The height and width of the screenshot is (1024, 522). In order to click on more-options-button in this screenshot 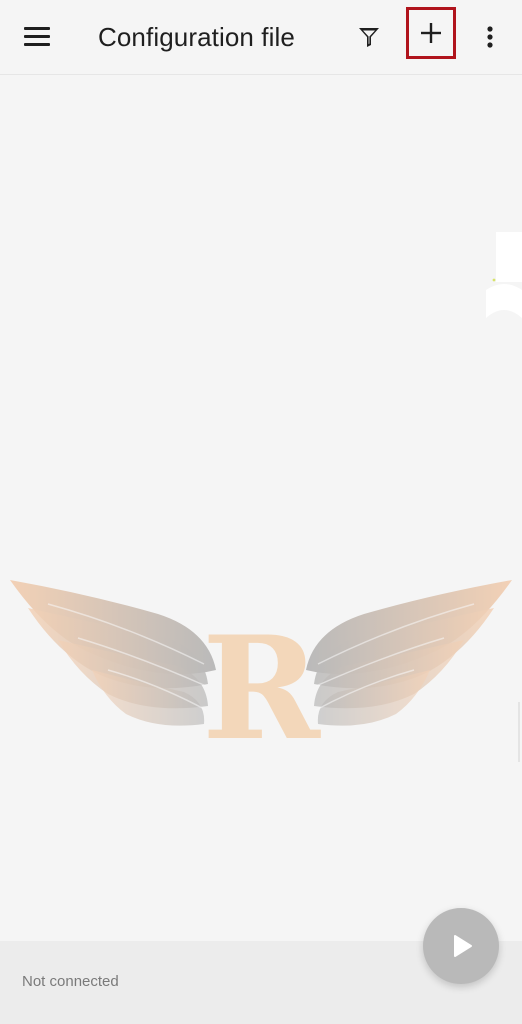, I will do `click(490, 37)`.